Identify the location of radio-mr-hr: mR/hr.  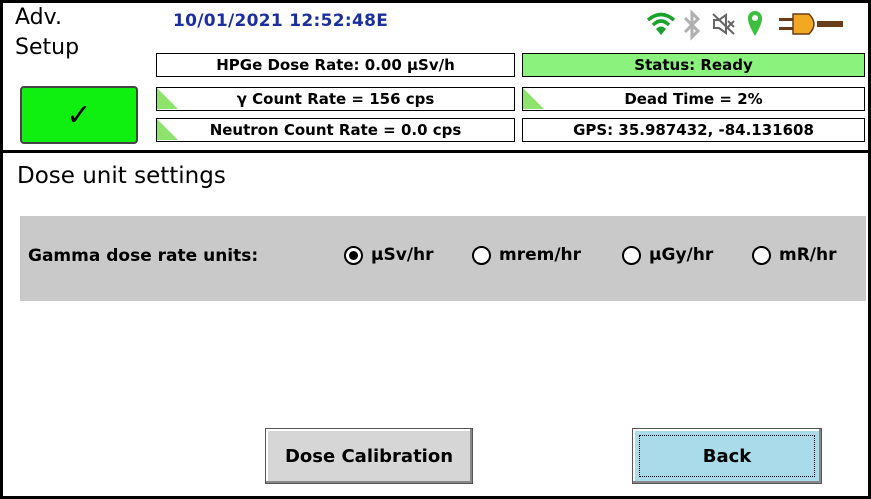
(794, 255).